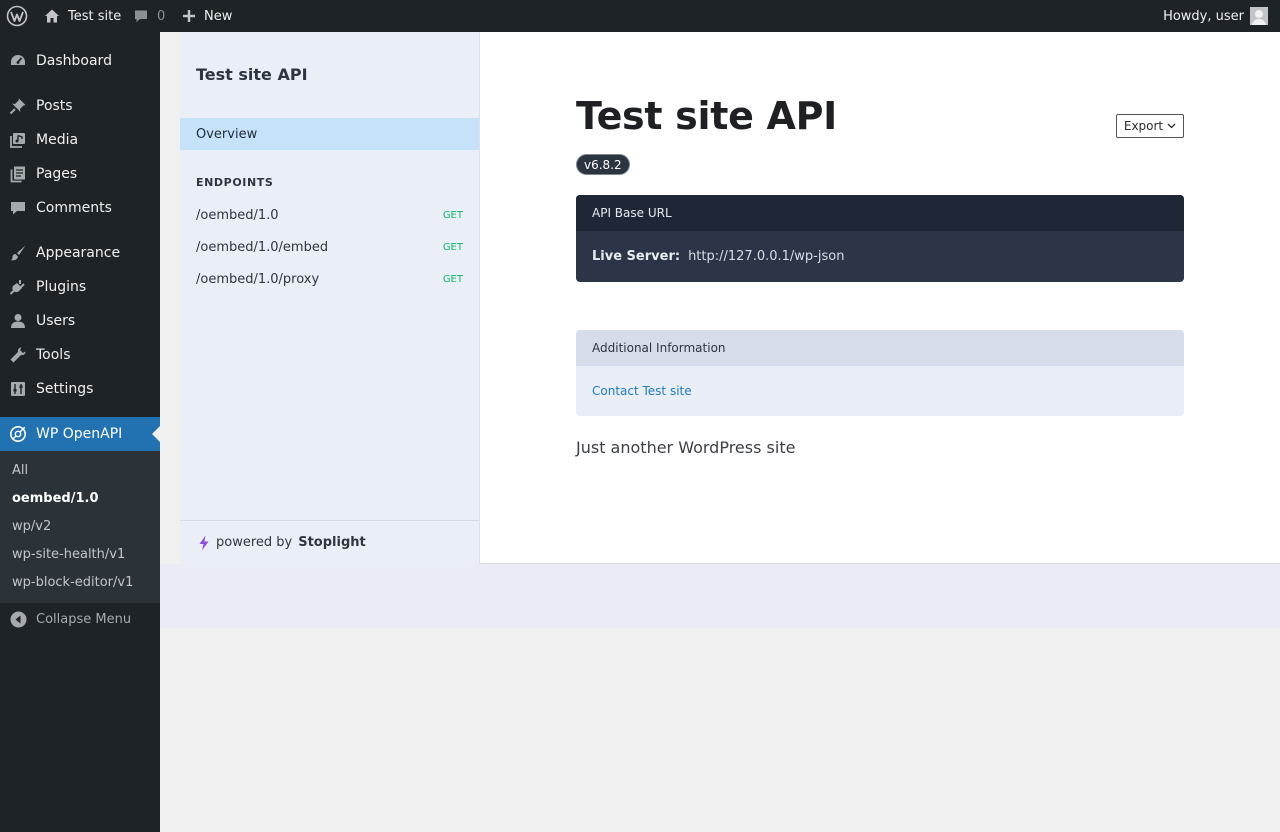 The image size is (1280, 832). I want to click on menu-label-appearance: Appearance, so click(78, 253).